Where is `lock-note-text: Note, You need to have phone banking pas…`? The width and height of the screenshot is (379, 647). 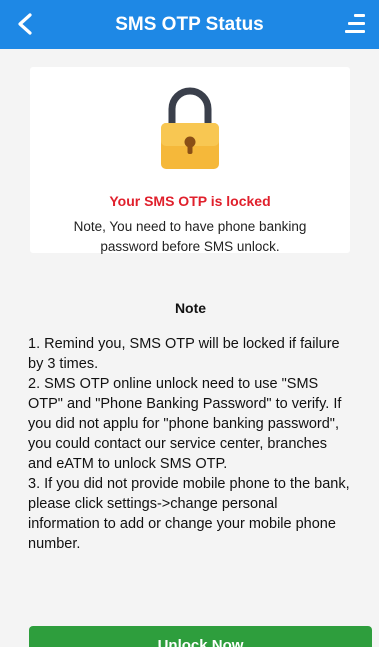
lock-note-text: Note, You need to have phone banking pas… is located at coordinates (190, 236).